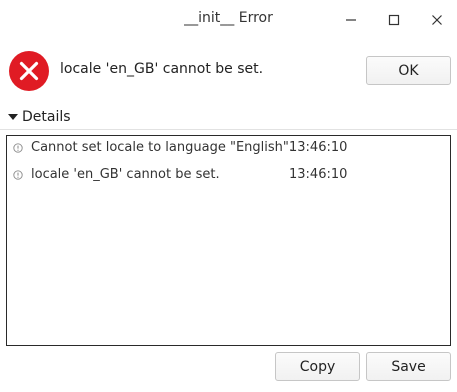 The image size is (457, 392). I want to click on save-button: Save, so click(408, 366).